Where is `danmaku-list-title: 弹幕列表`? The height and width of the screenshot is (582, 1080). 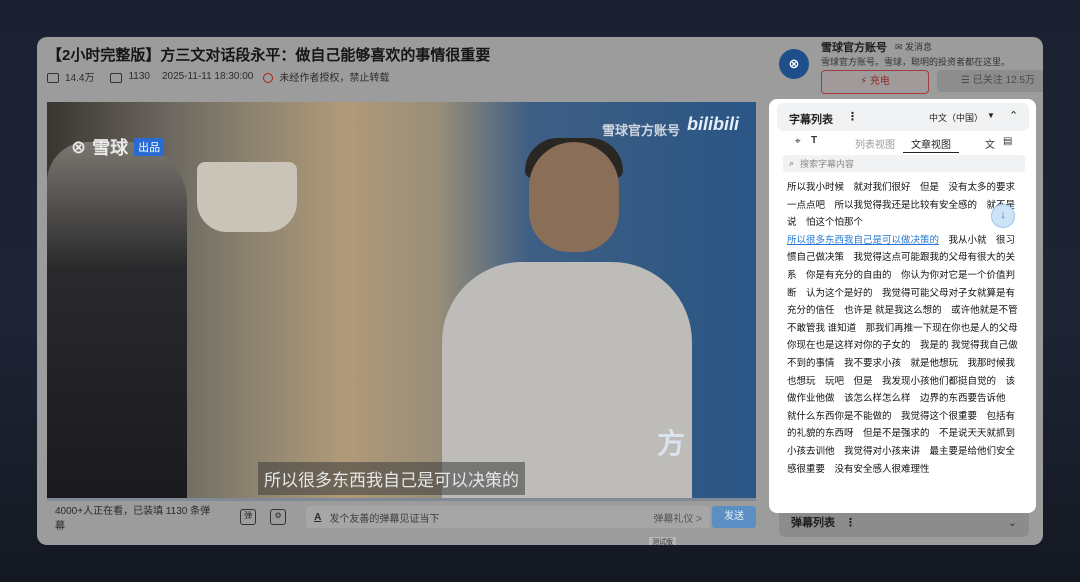 danmaku-list-title: 弹幕列表 is located at coordinates (813, 523).